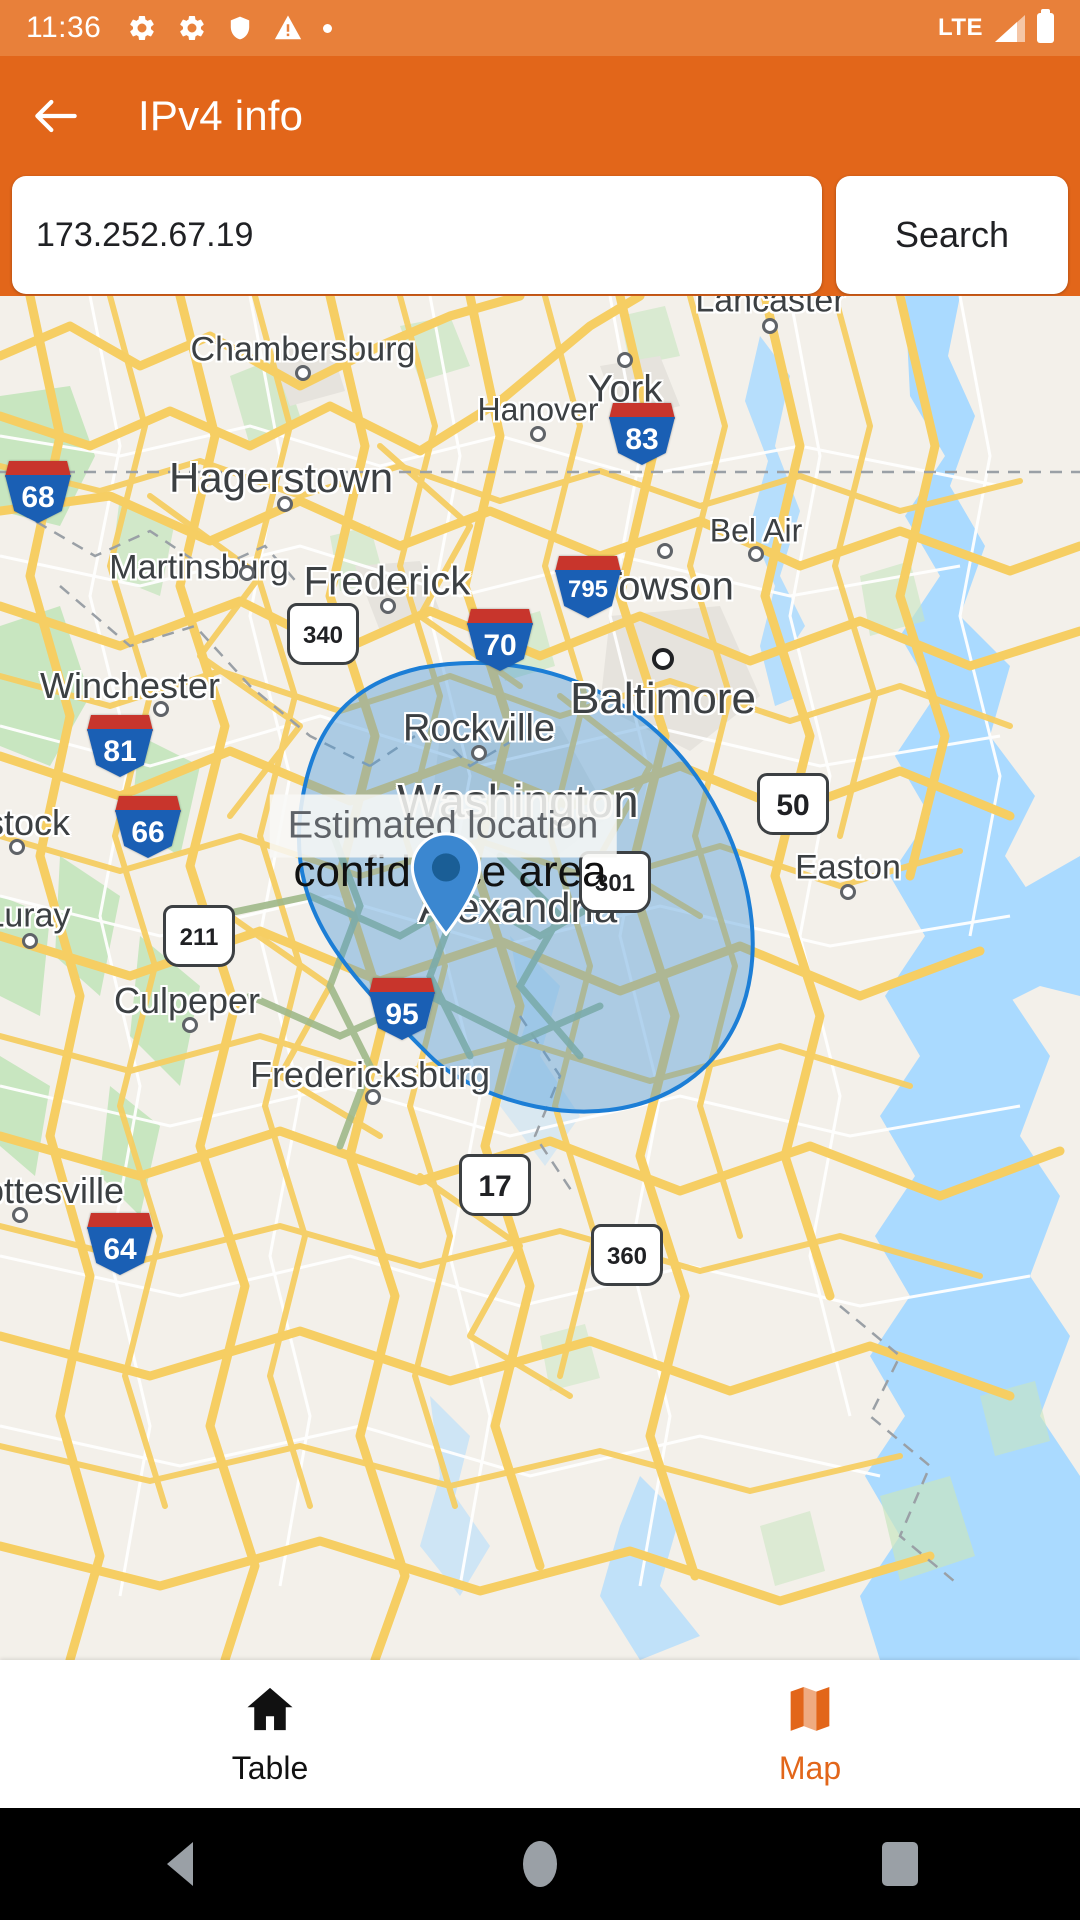 Image resolution: width=1080 pixels, height=1920 pixels. I want to click on status-bar: 11:36 LTE, so click(540, 28).